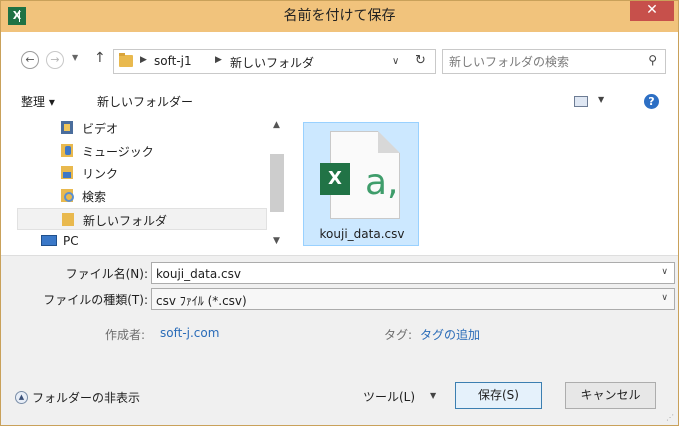 This screenshot has width=679, height=426. What do you see at coordinates (142, 128) in the screenshot?
I see `nav-item-videos: ビデオ` at bounding box center [142, 128].